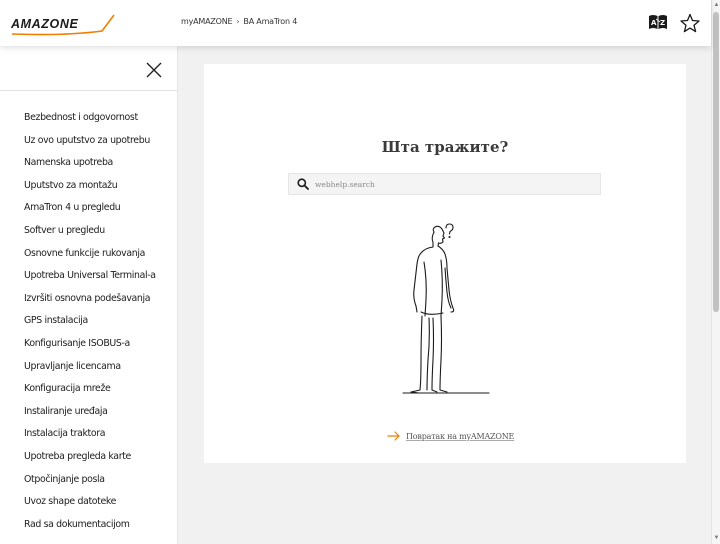 The width and height of the screenshot is (720, 544). Describe the element at coordinates (355, 23) in the screenshot. I see `top-header: AMAZONE myAMAZONE › BA AmaTron 4 A Z` at that location.